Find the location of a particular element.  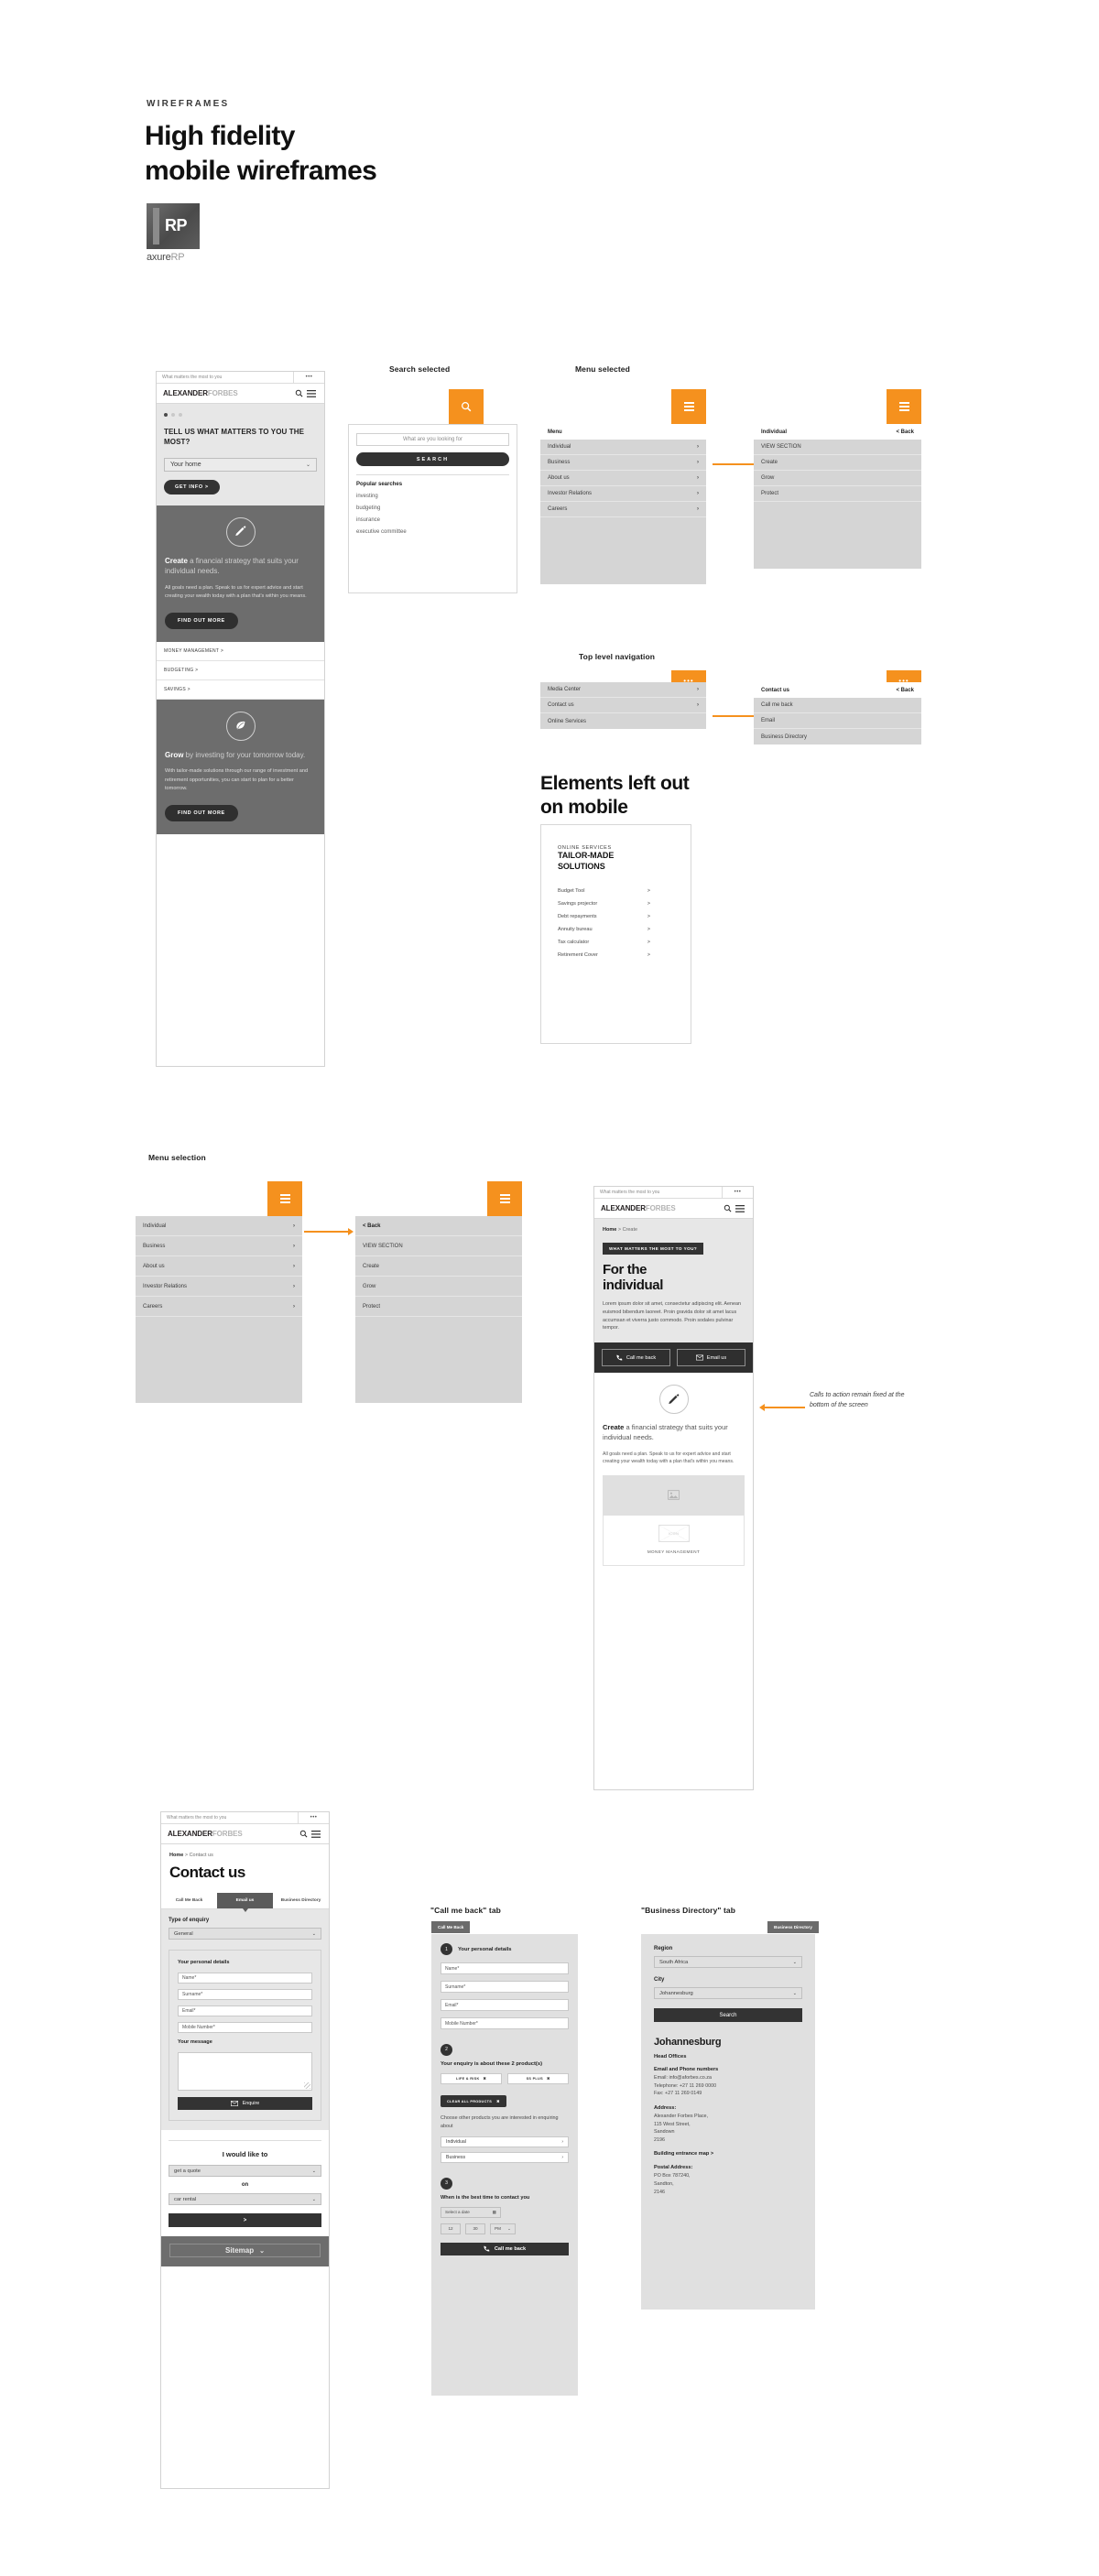

search-submit-button: SEARCH is located at coordinates (432, 459).